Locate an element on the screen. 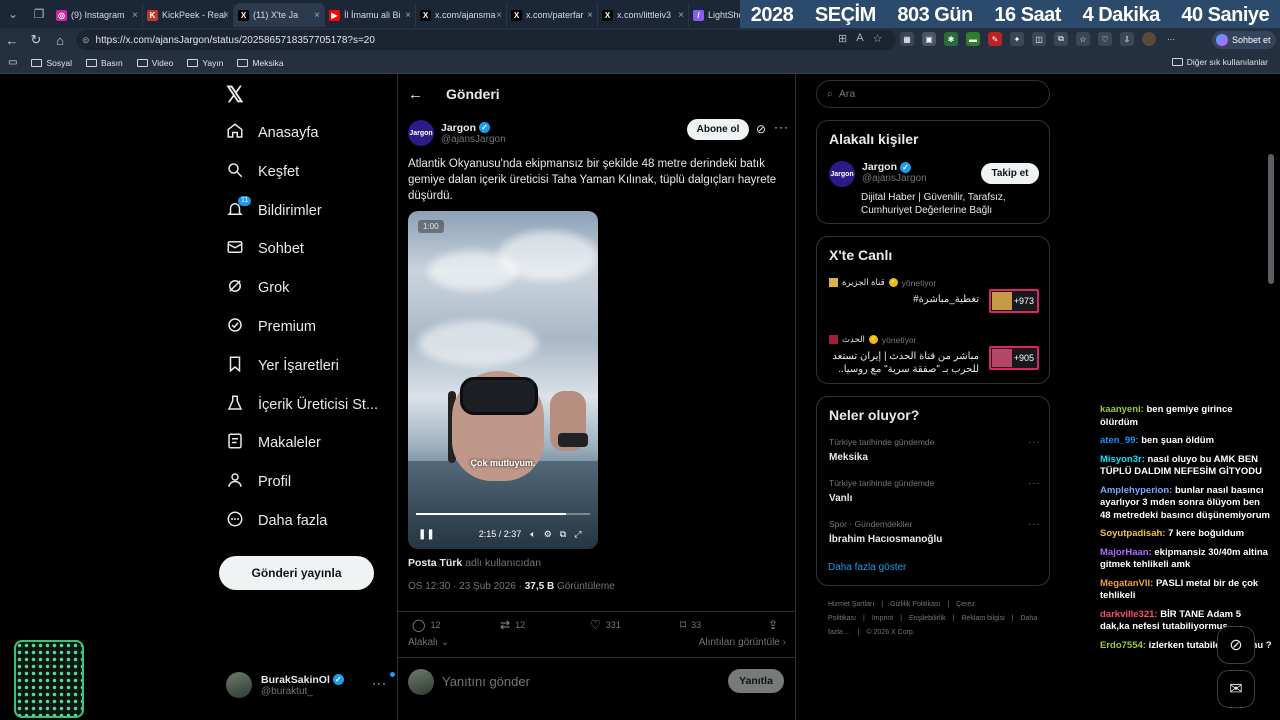 This screenshot has width=1280, height=720. browser-tab: ▶ İl İmamu ali Bi × is located at coordinates (370, 15).